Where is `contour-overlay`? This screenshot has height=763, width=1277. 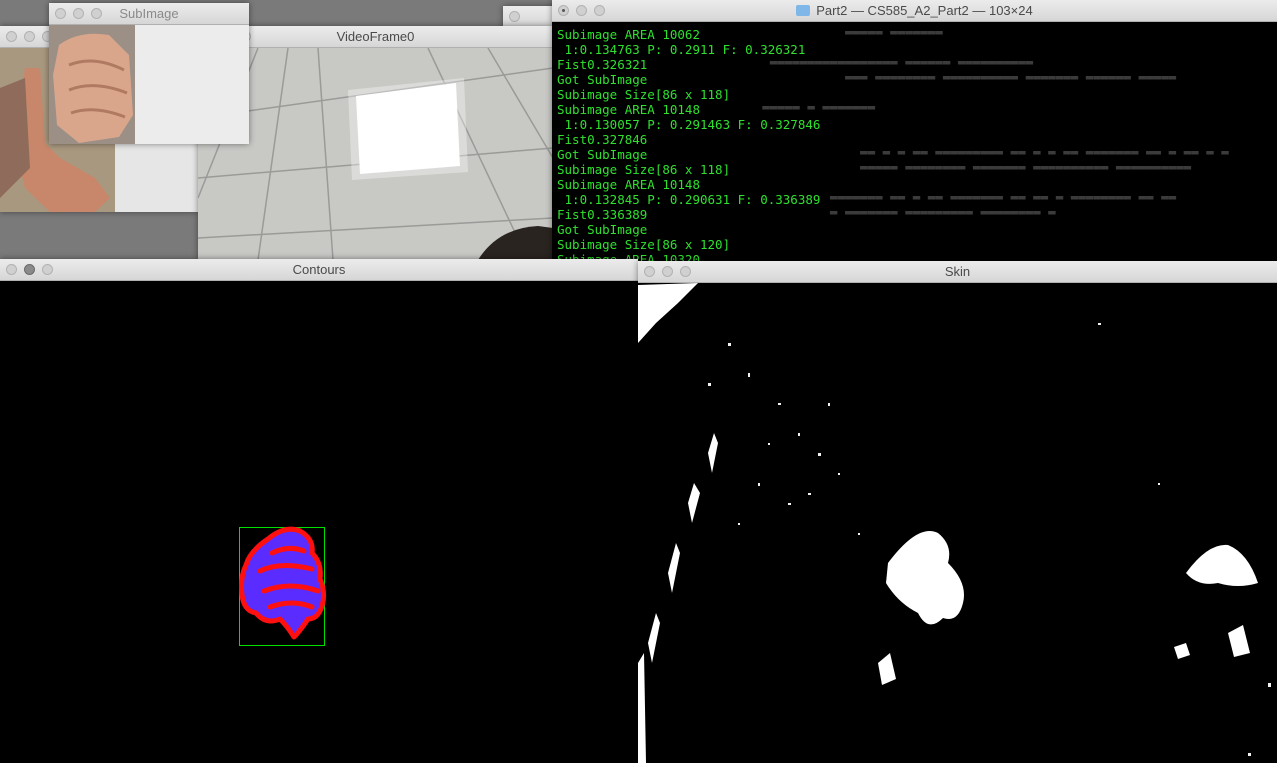
contour-overlay is located at coordinates (283, 586).